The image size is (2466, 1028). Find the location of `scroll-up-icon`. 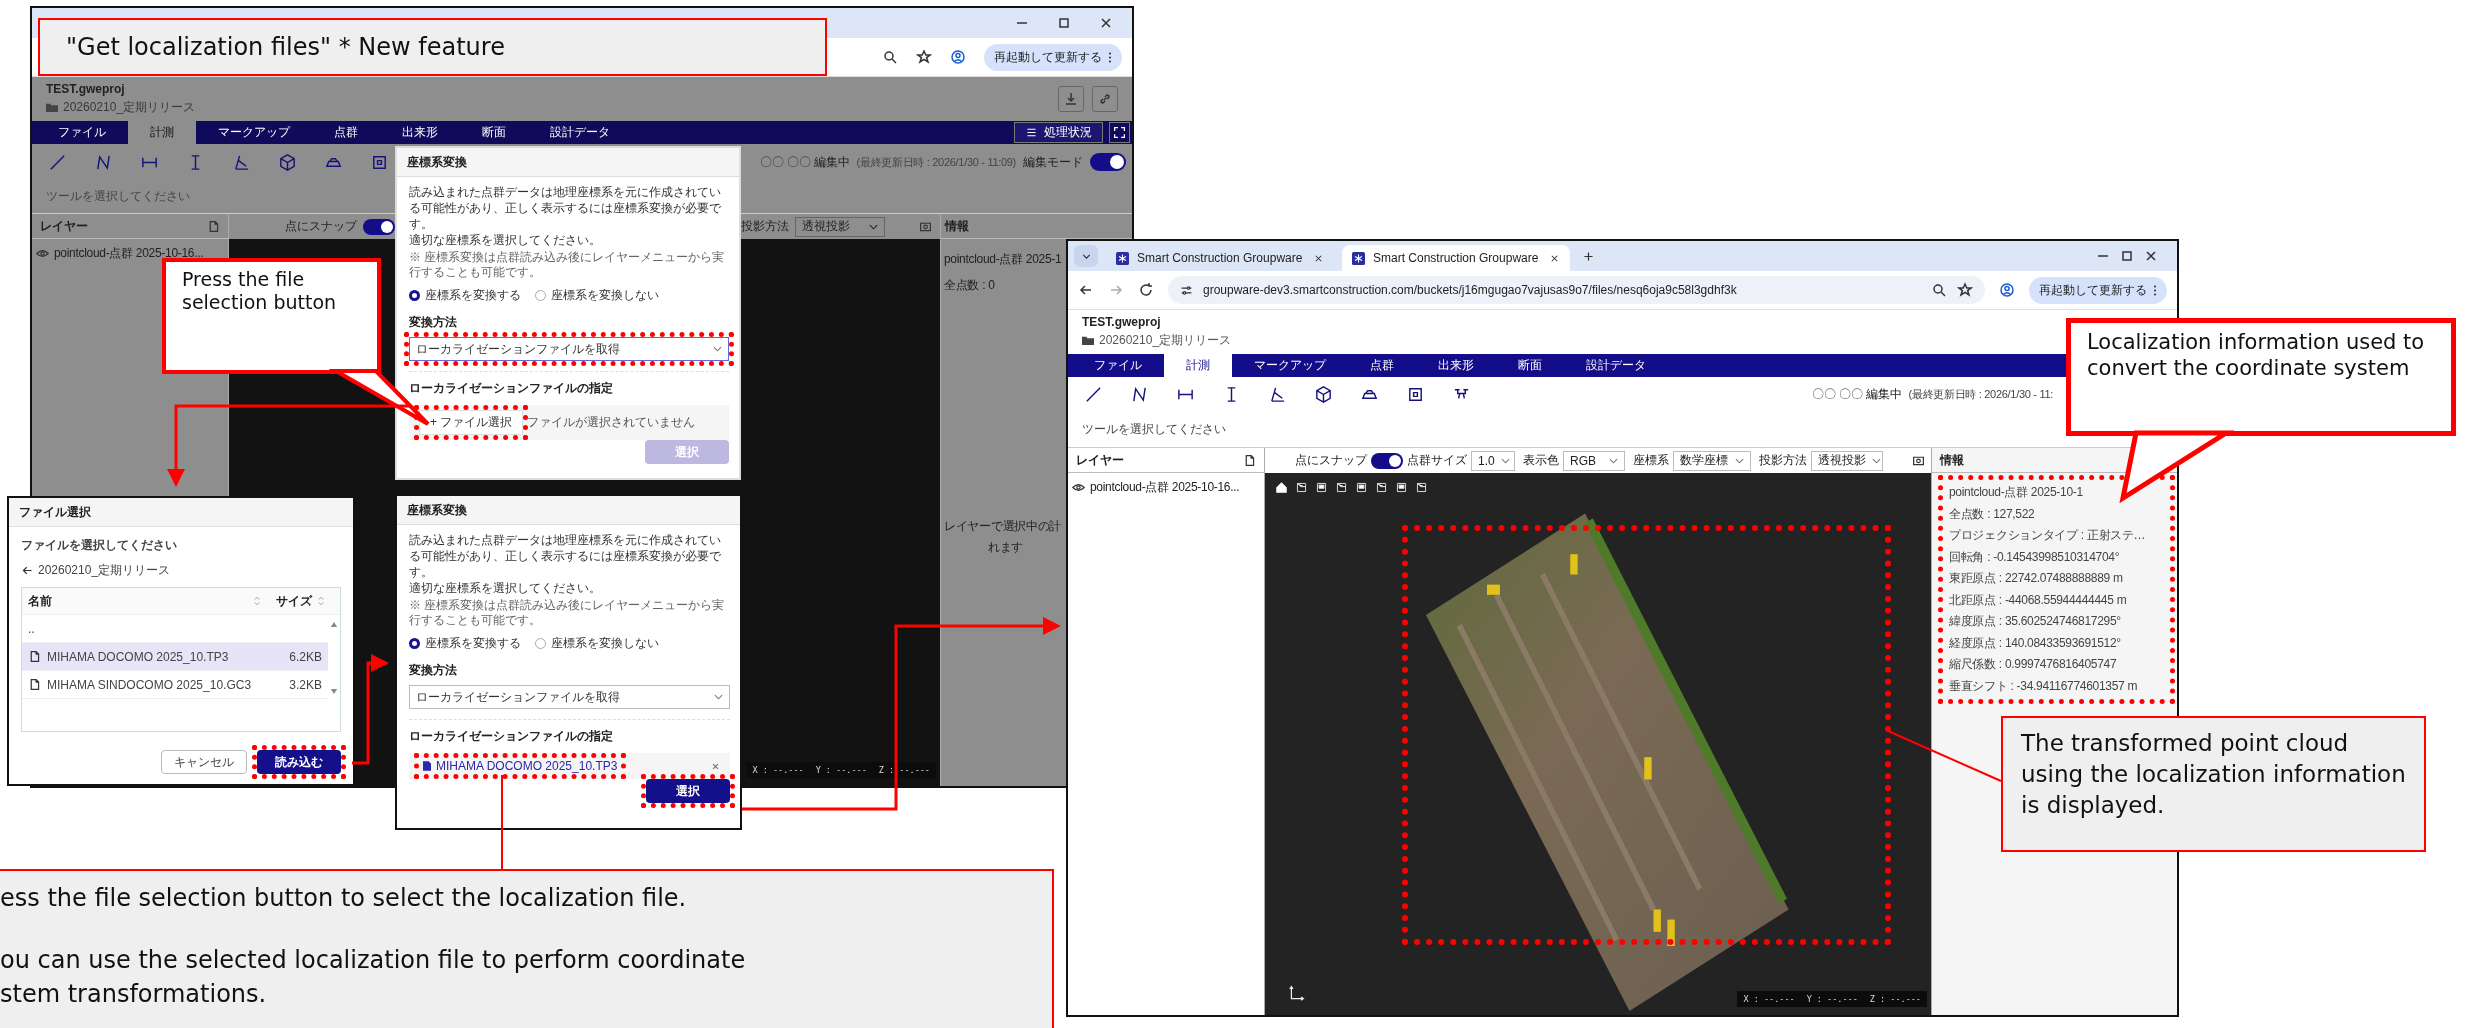

scroll-up-icon is located at coordinates (334, 624).